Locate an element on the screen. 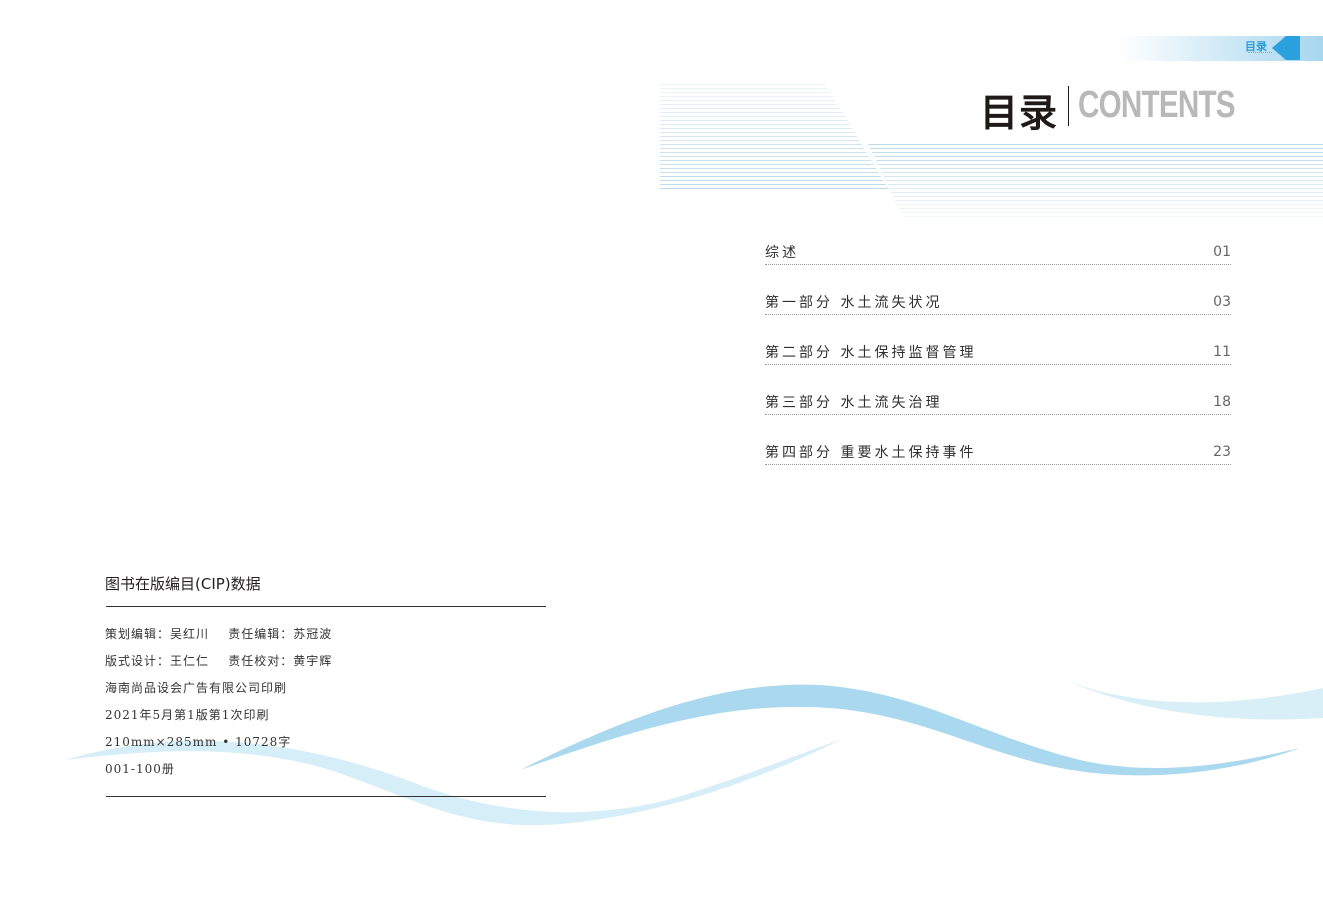  cip-line-copies: 001-100册 is located at coordinates (140, 769).